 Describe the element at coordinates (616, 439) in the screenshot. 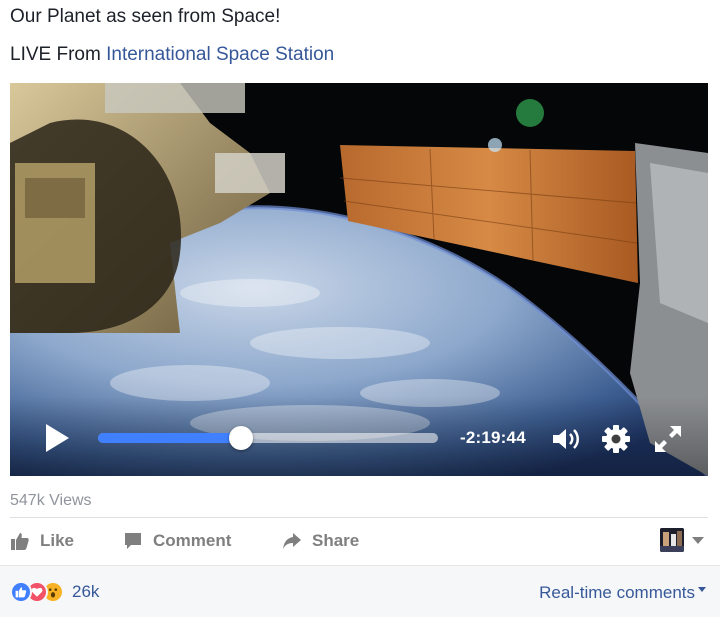

I see `gear-icon` at that location.